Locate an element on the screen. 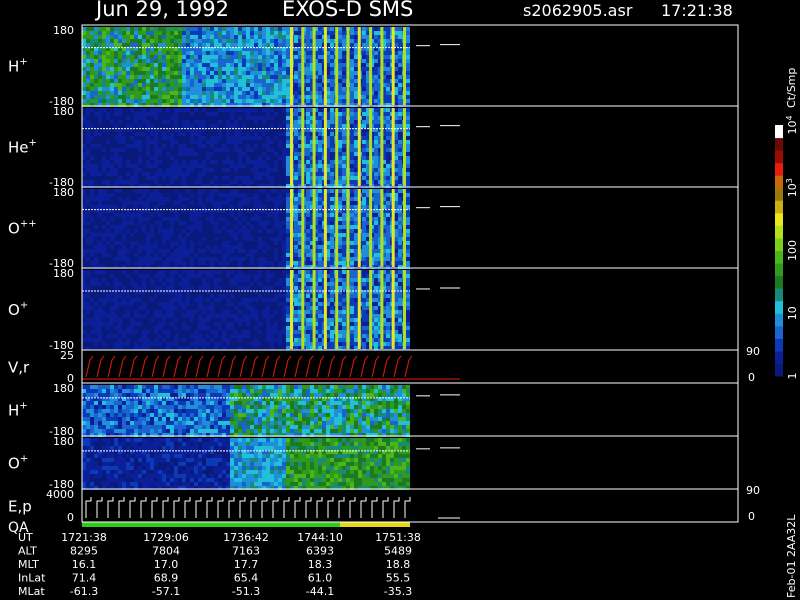 The image size is (800, 600). panel-label: O++ is located at coordinates (22, 228).